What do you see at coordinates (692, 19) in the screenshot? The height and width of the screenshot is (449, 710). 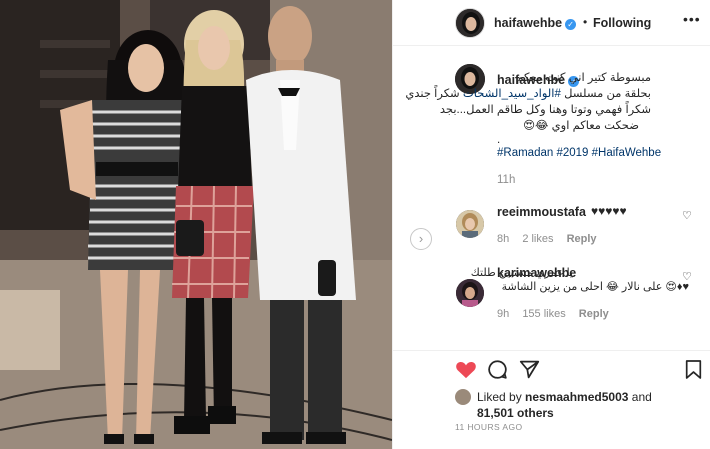 I see `more-options-icon: •••` at bounding box center [692, 19].